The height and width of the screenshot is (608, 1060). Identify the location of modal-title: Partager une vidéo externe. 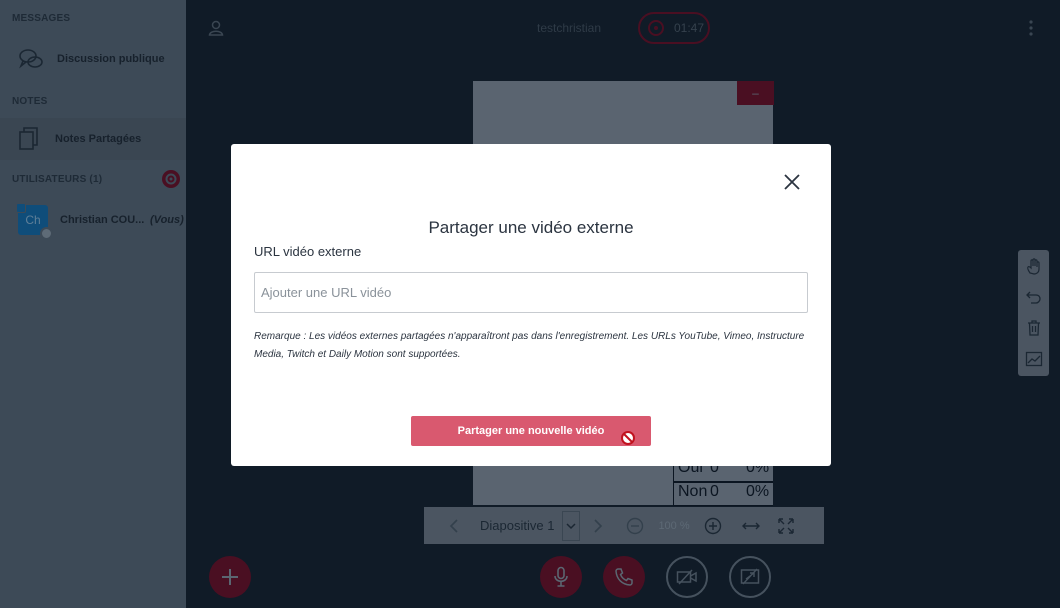
(531, 227).